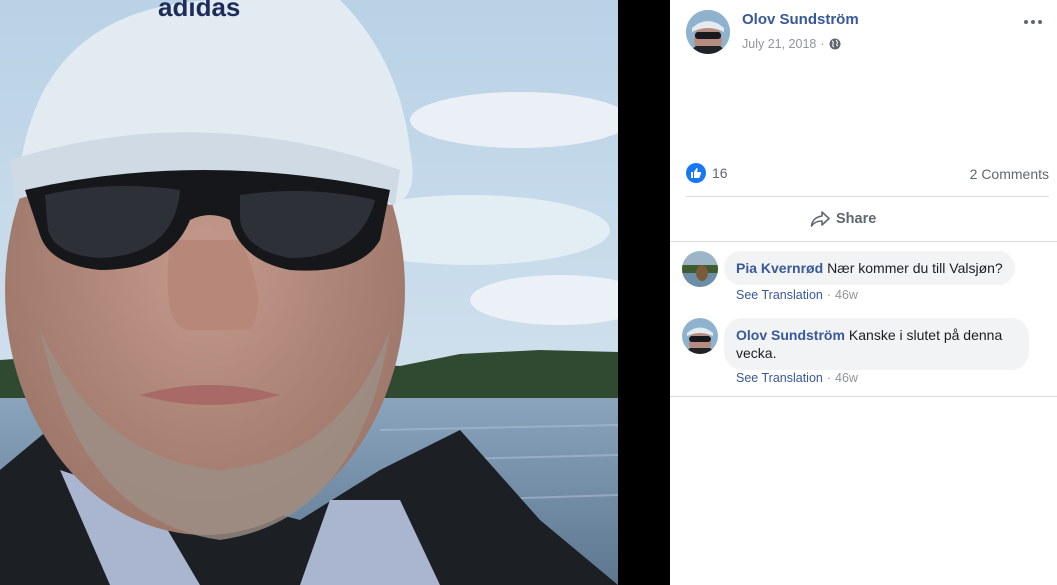 The width and height of the screenshot is (1057, 585). What do you see at coordinates (790, 335) in the screenshot?
I see `comment-author: Olov Sundström` at bounding box center [790, 335].